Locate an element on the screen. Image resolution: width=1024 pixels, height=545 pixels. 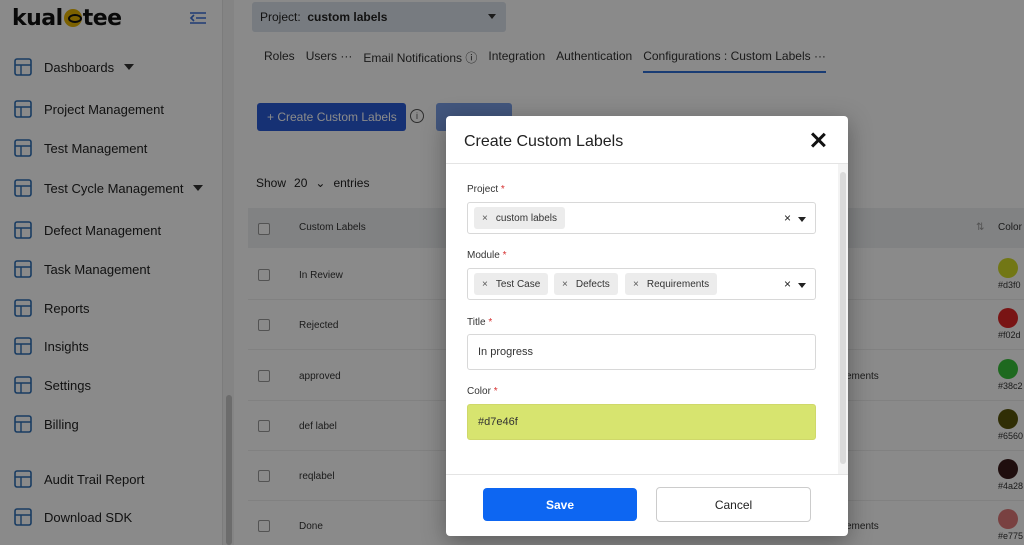
cancel-button: Cancel is located at coordinates (733, 504).